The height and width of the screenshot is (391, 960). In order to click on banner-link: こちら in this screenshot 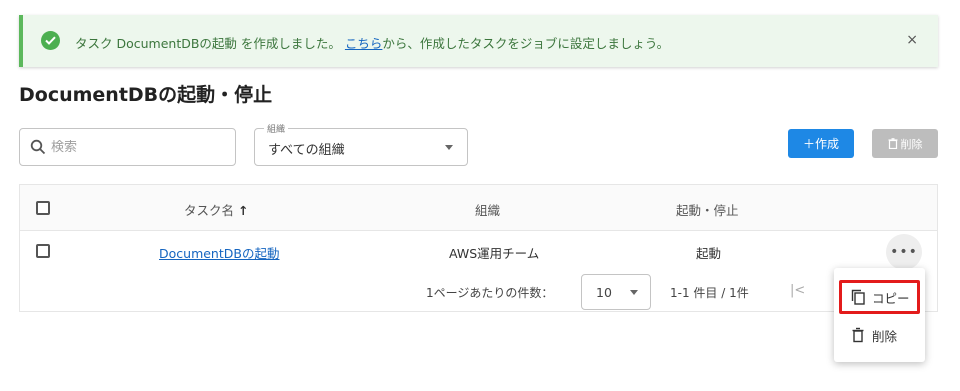, I will do `click(364, 43)`.